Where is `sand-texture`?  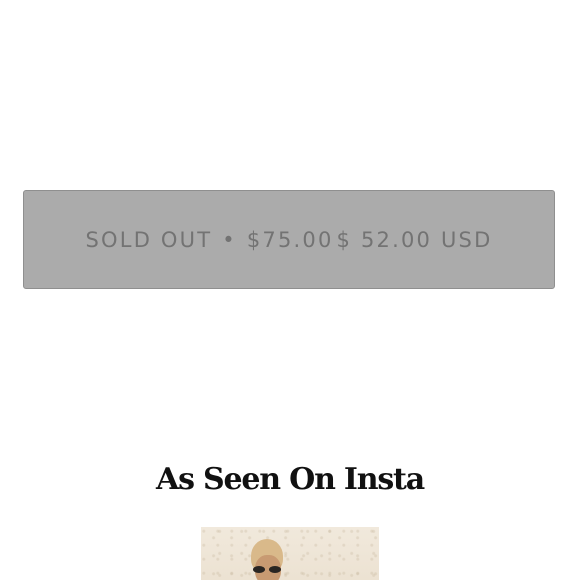 sand-texture is located at coordinates (290, 553).